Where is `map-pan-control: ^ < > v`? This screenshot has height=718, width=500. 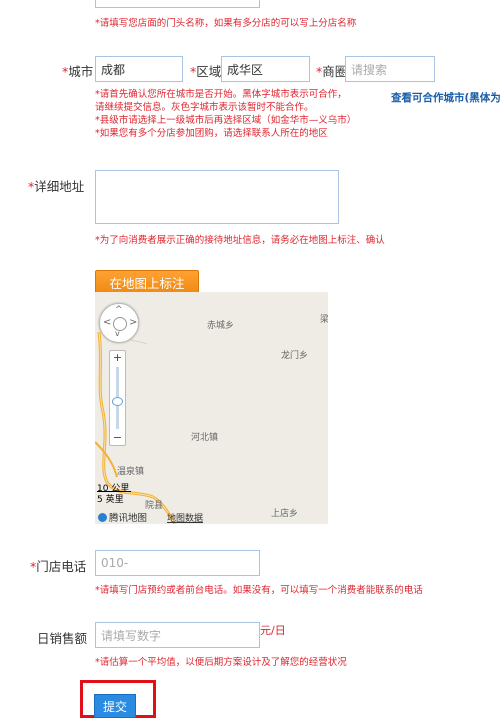
map-pan-control: ^ < > v is located at coordinates (119, 323).